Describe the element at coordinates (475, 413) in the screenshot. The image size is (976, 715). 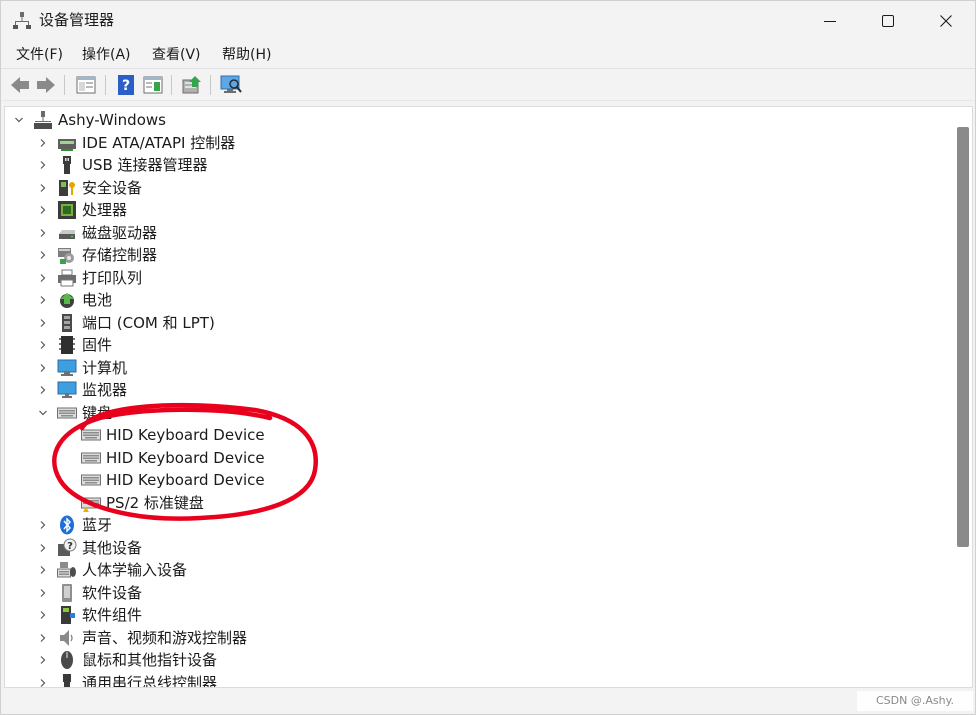
I see `tree-item-keyboard: 键盘` at that location.